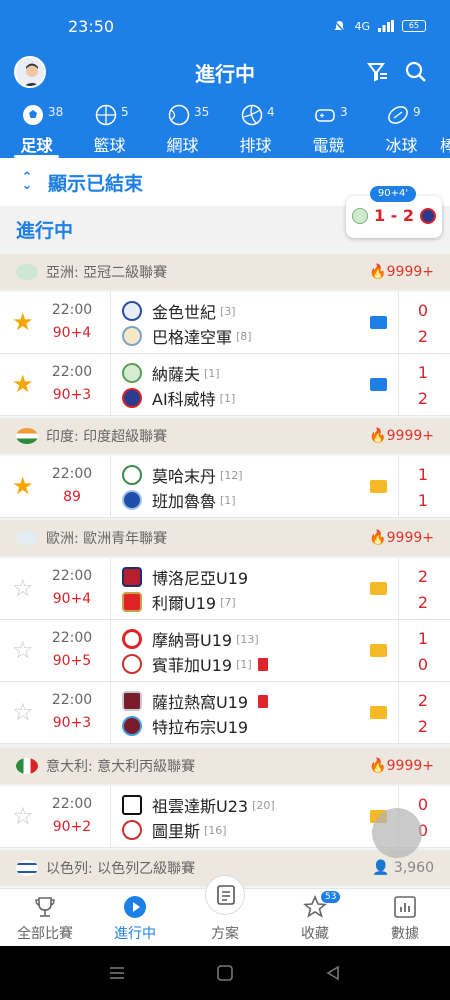  What do you see at coordinates (255, 129) in the screenshot?
I see `tab-volleyball: 4 排球` at bounding box center [255, 129].